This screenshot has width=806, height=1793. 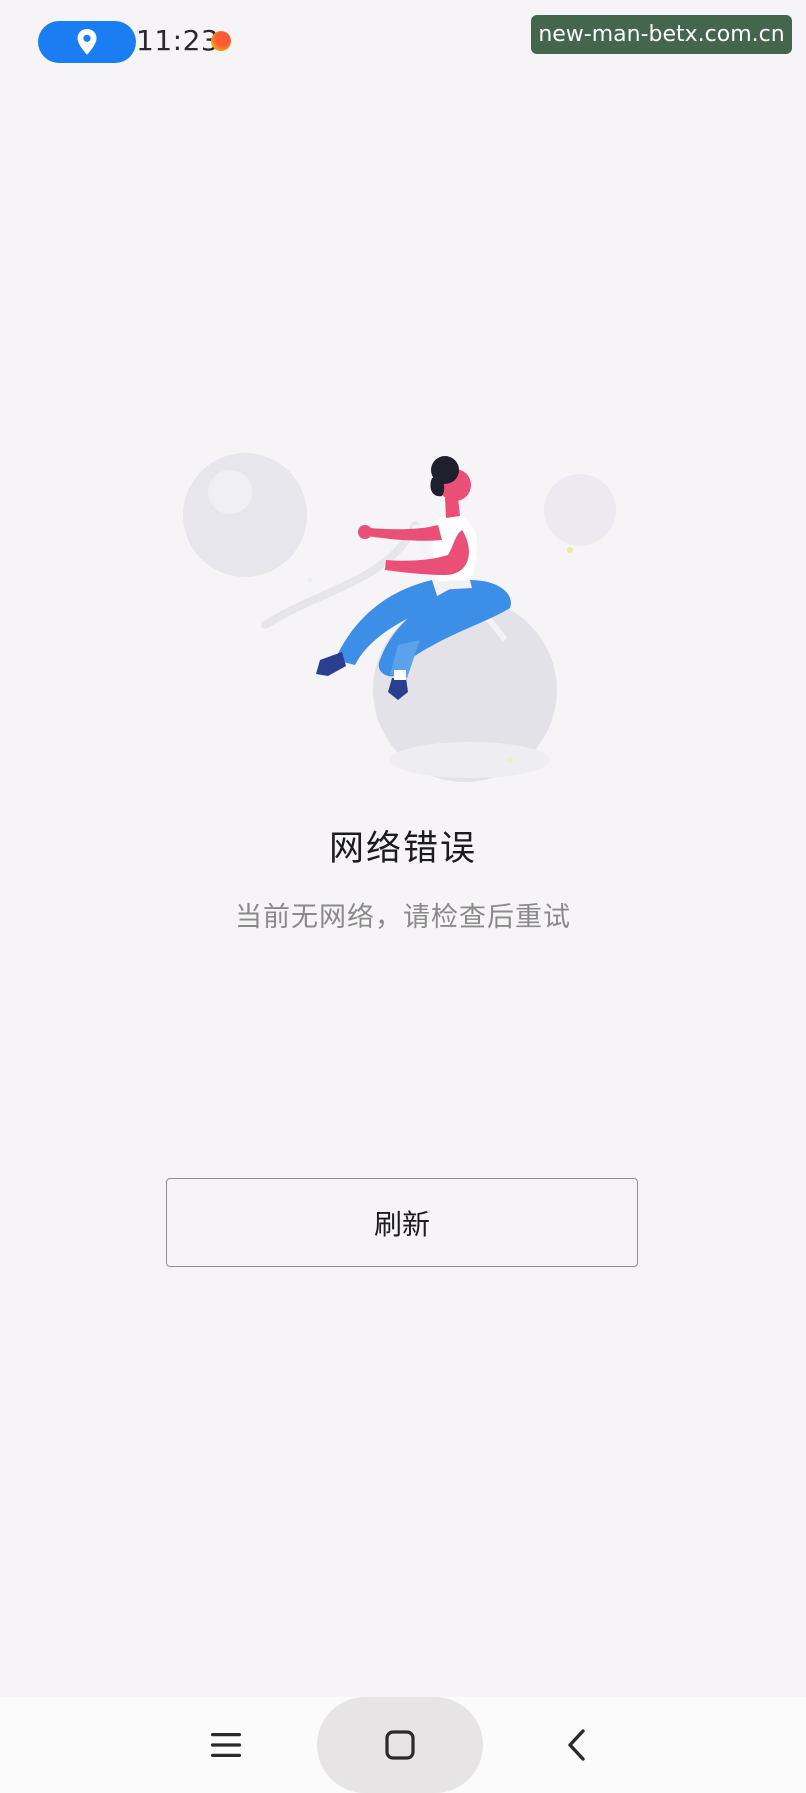 I want to click on back-icon, so click(x=576, y=1745).